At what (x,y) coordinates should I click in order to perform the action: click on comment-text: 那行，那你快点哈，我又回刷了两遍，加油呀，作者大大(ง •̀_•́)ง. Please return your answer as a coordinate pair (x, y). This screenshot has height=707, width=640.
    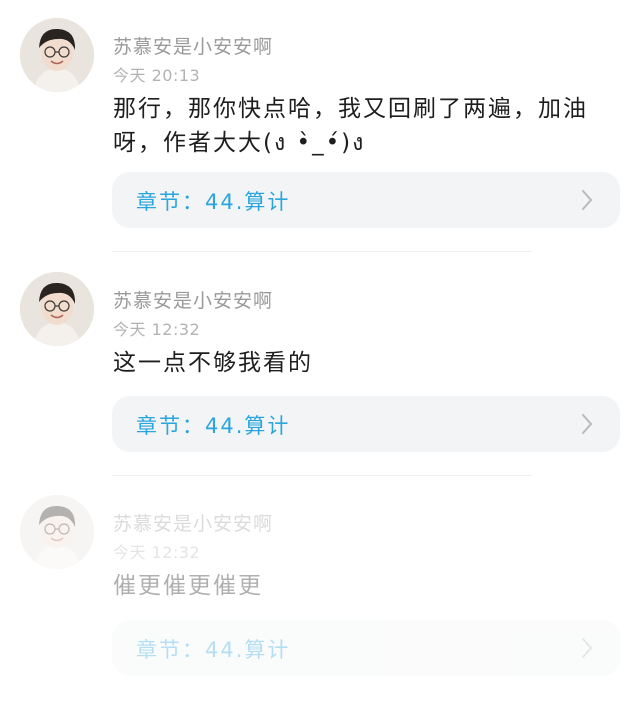
    Looking at the image, I should click on (350, 126).